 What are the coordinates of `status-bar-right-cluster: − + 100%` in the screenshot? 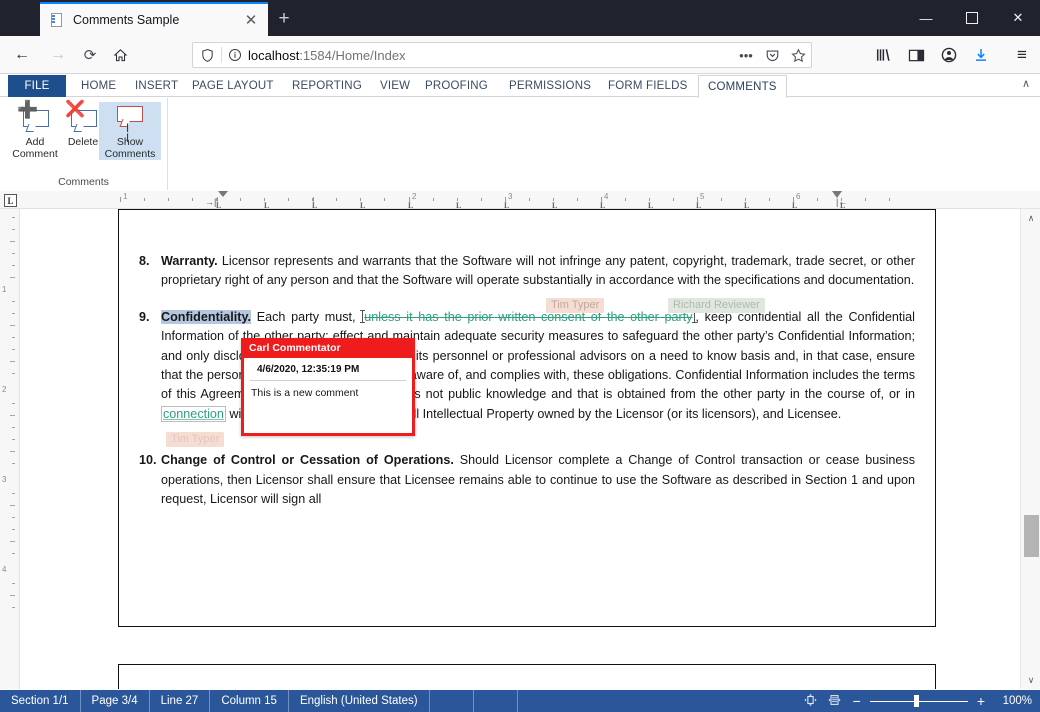 It's located at (916, 701).